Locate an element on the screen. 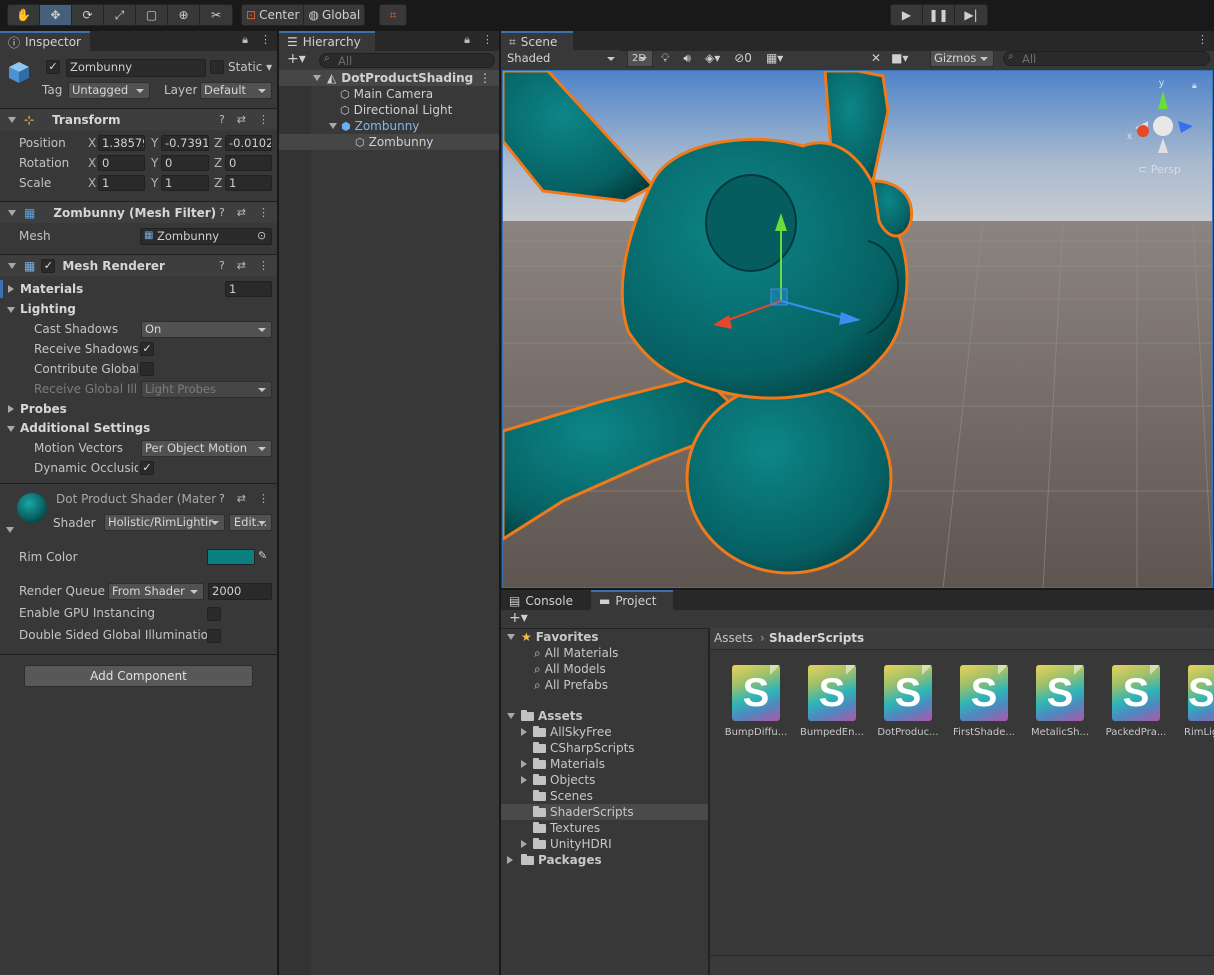  scene-menu-icon: ⋮ is located at coordinates (485, 78).